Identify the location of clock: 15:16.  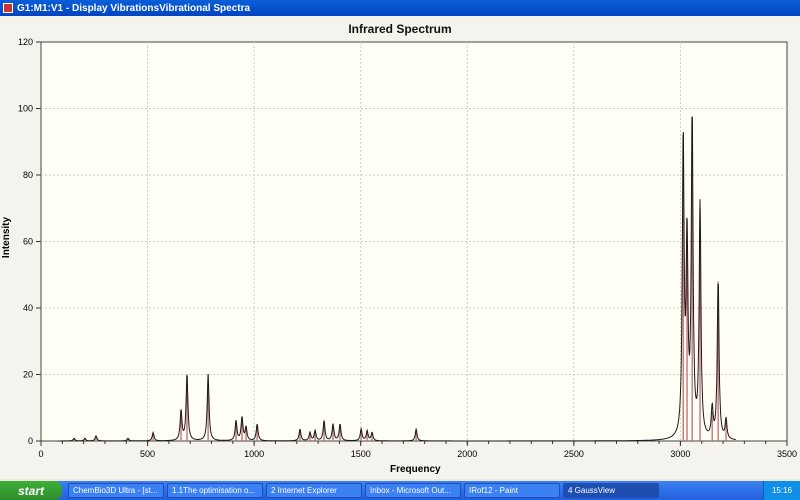
(781, 490).